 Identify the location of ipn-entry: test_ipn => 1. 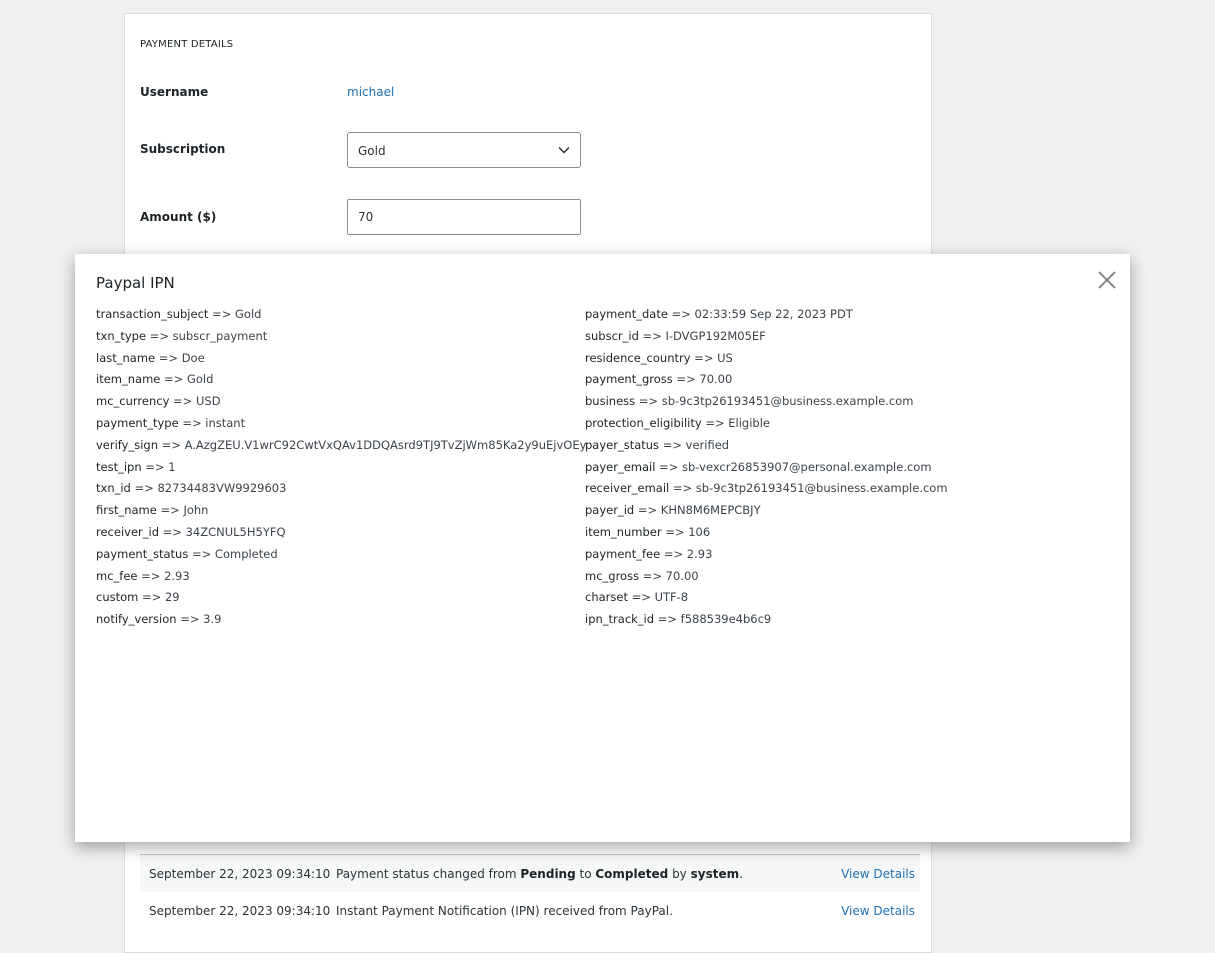
(341, 468).